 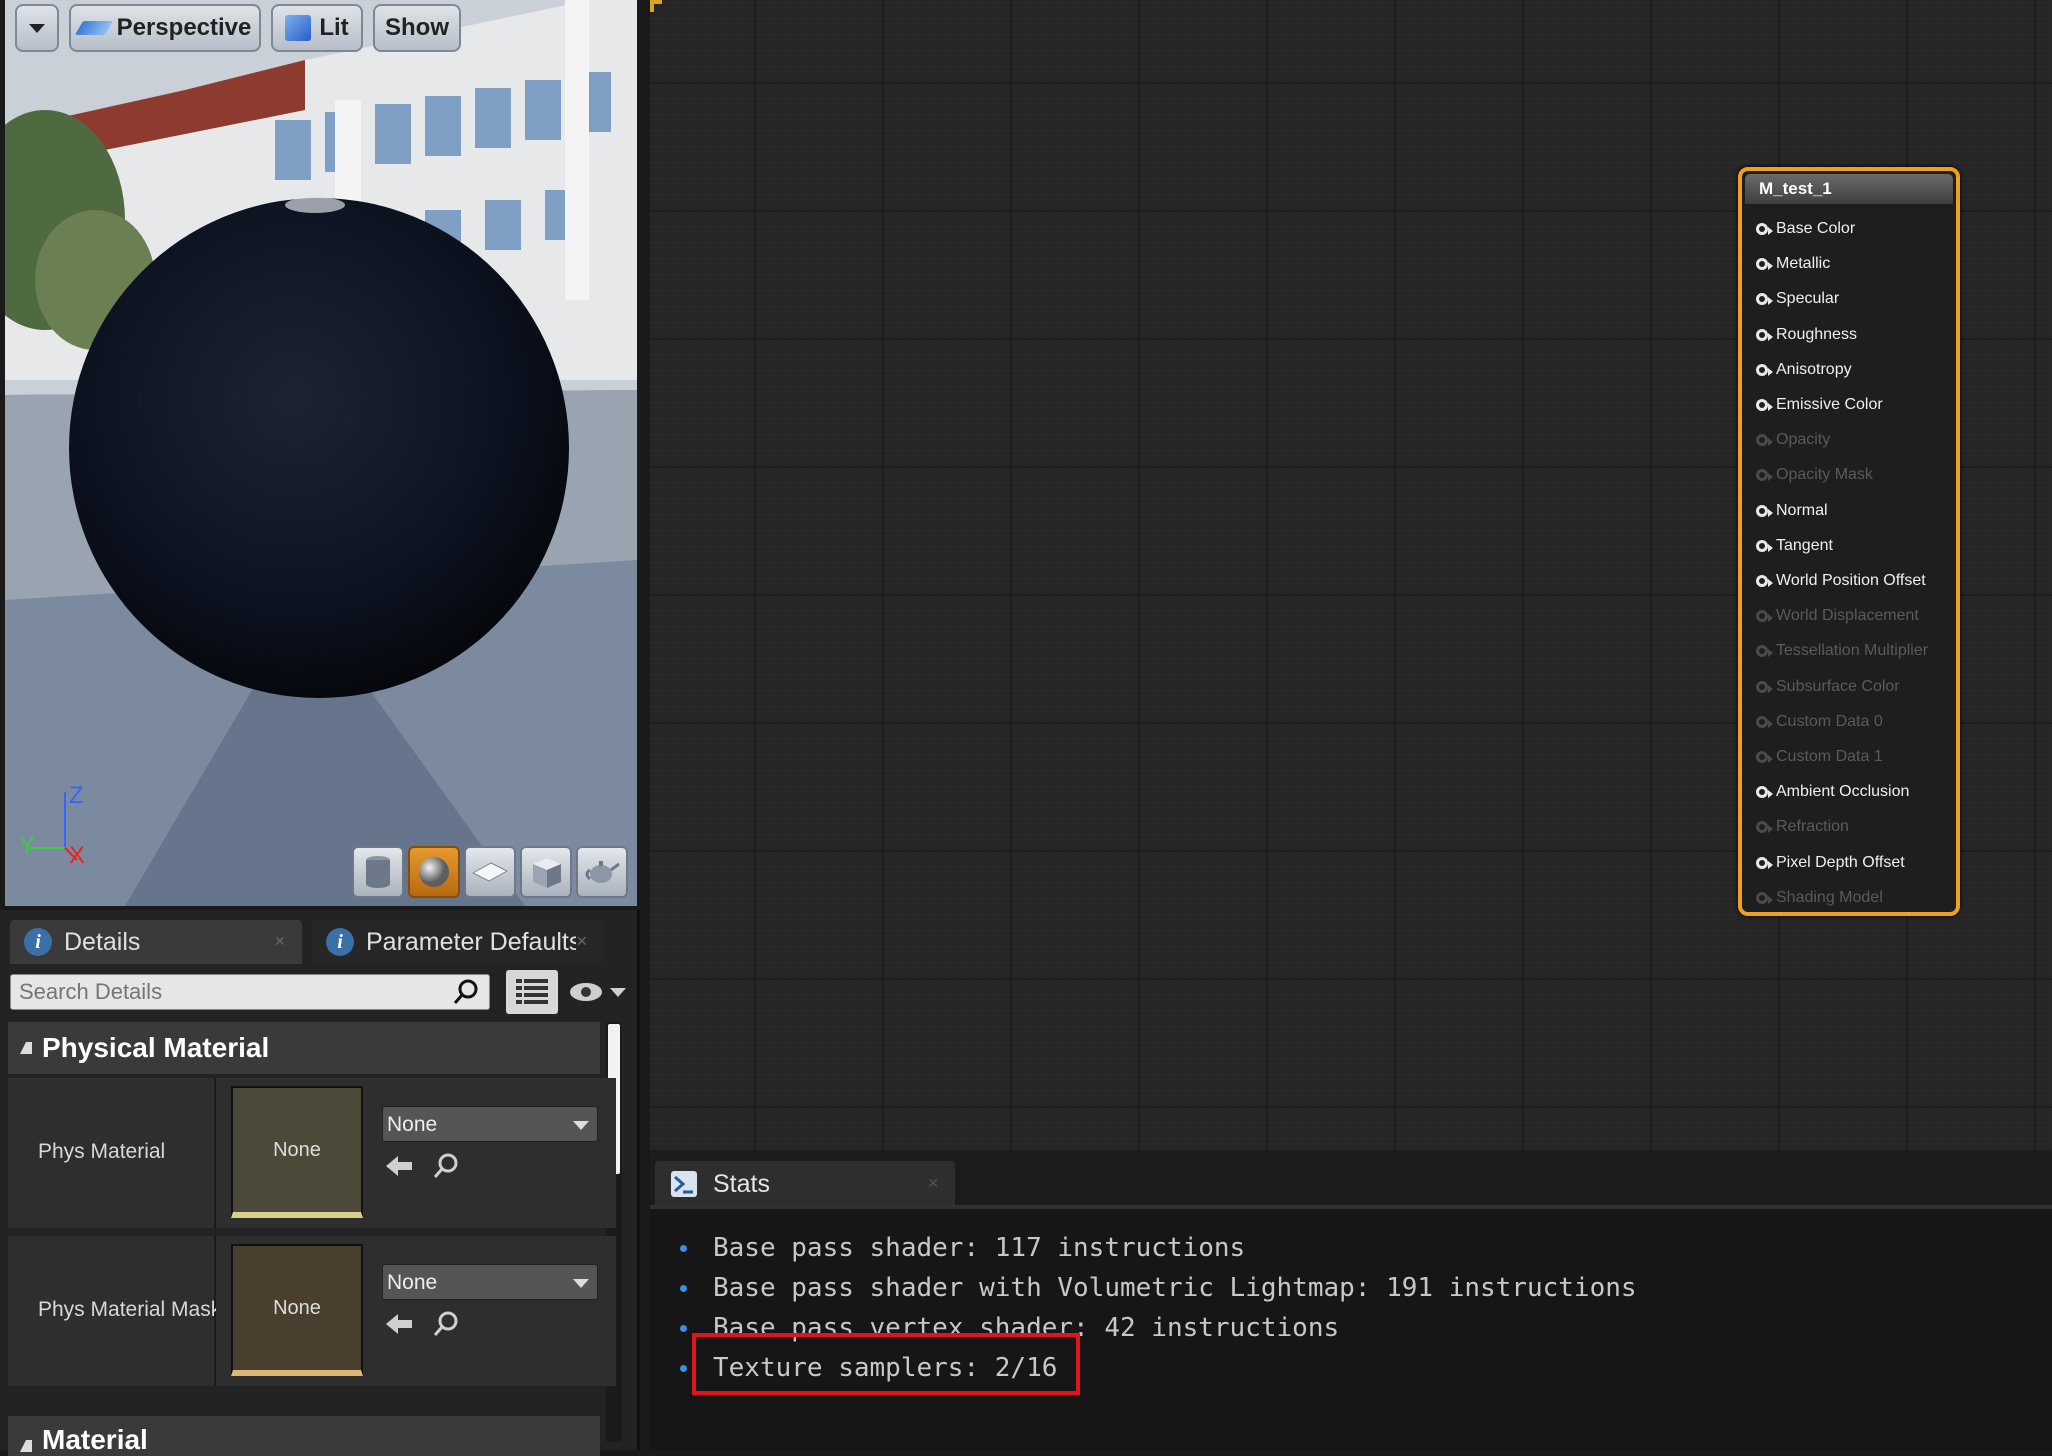 I want to click on visibility-filter-button, so click(x=598, y=992).